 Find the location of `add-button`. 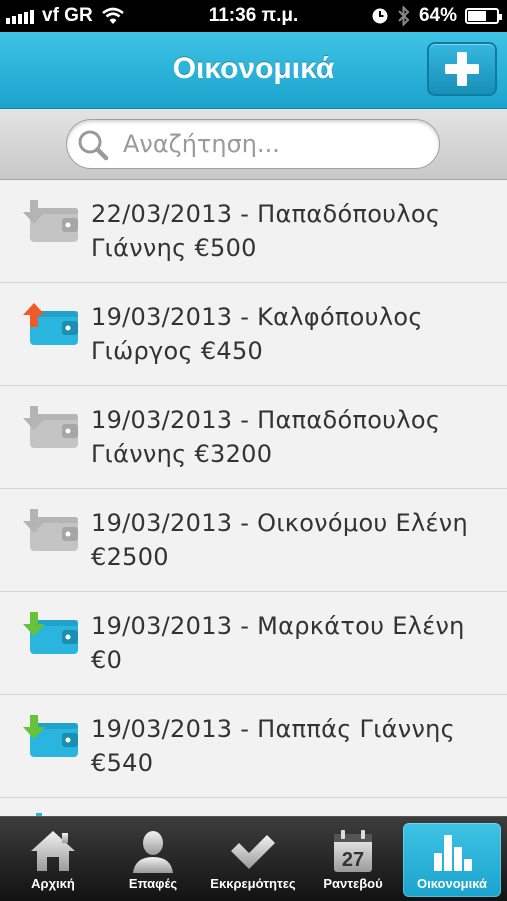

add-button is located at coordinates (462, 69).